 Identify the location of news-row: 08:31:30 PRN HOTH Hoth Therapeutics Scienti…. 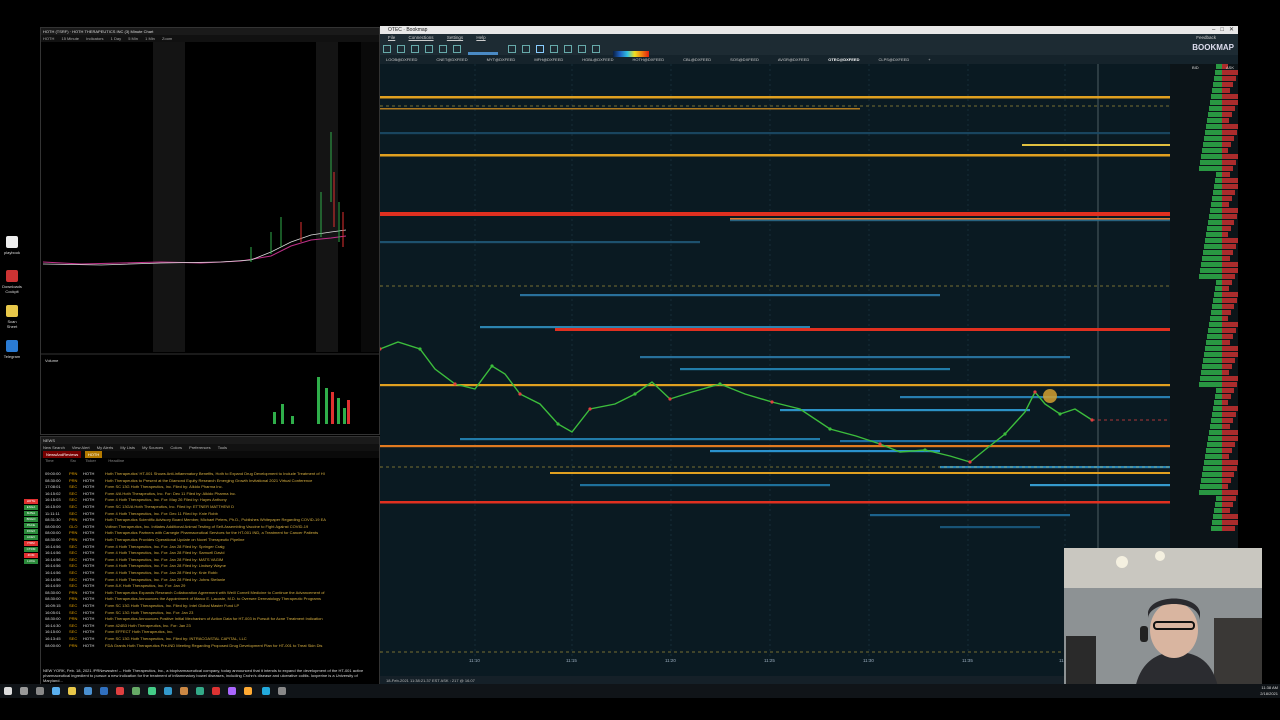
(210, 520).